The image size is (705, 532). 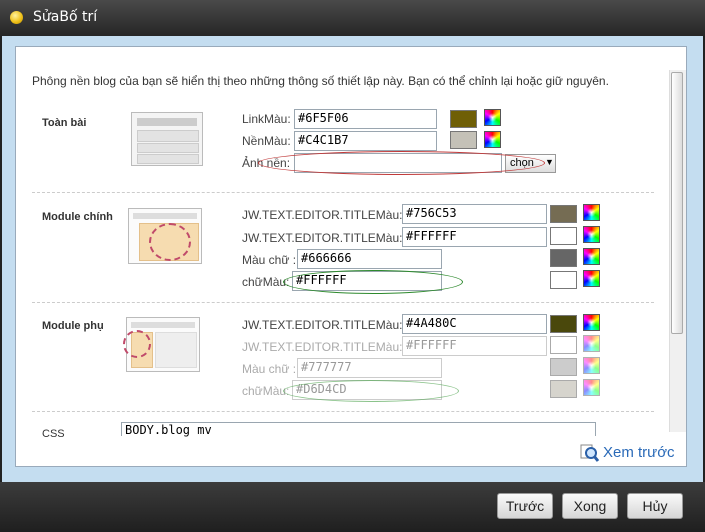 What do you see at coordinates (525, 506) in the screenshot?
I see `back-button: Trước` at bounding box center [525, 506].